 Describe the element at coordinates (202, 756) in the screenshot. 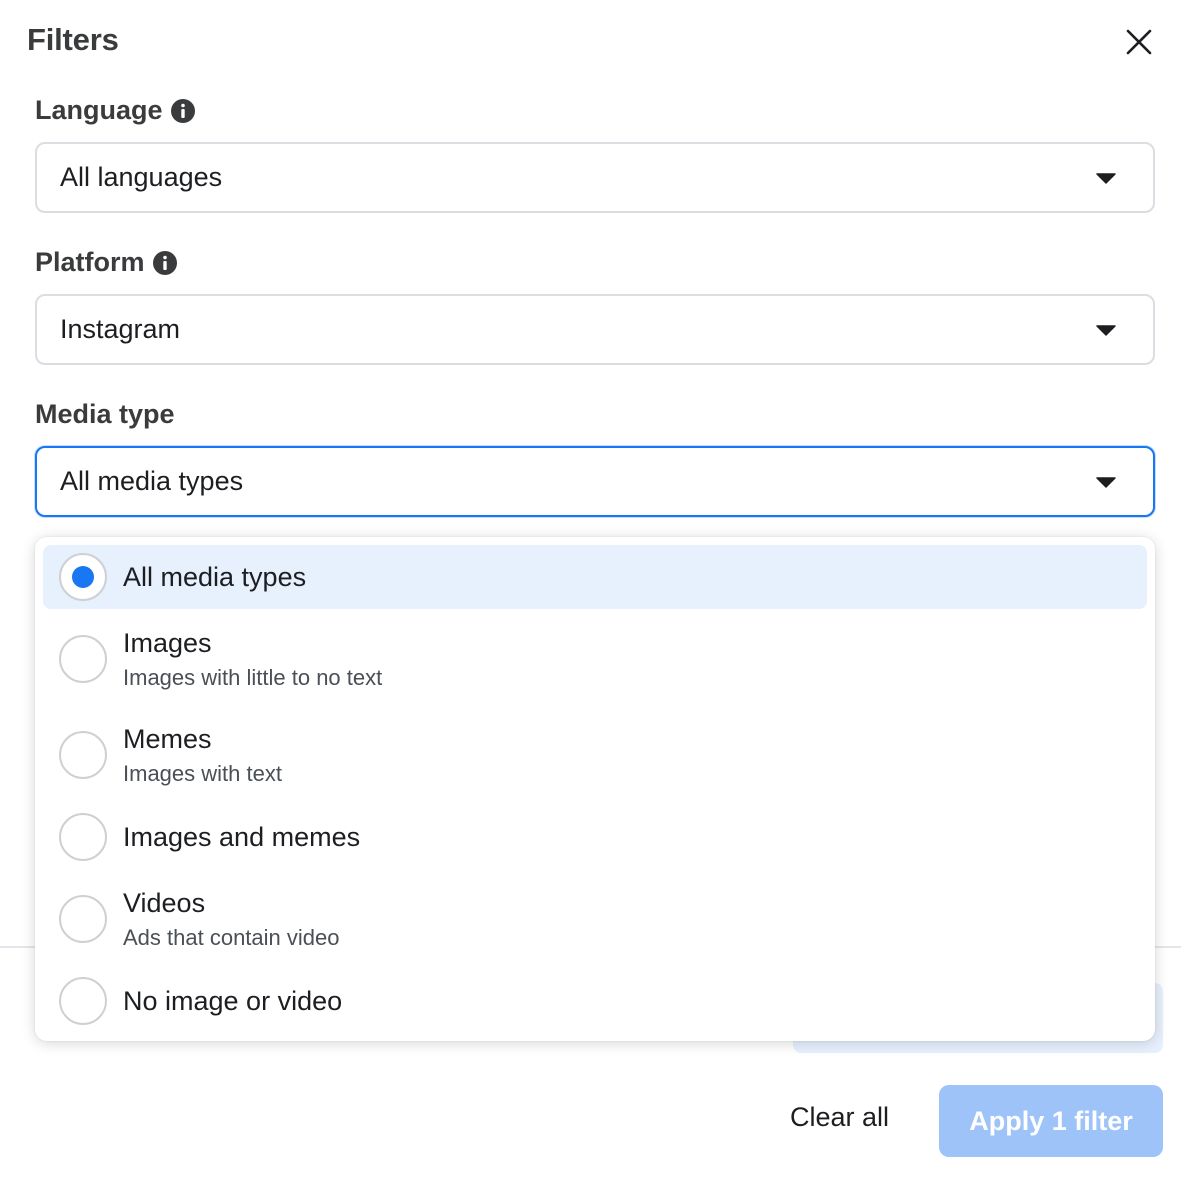

I see `option-text: Memes Images with text` at that location.